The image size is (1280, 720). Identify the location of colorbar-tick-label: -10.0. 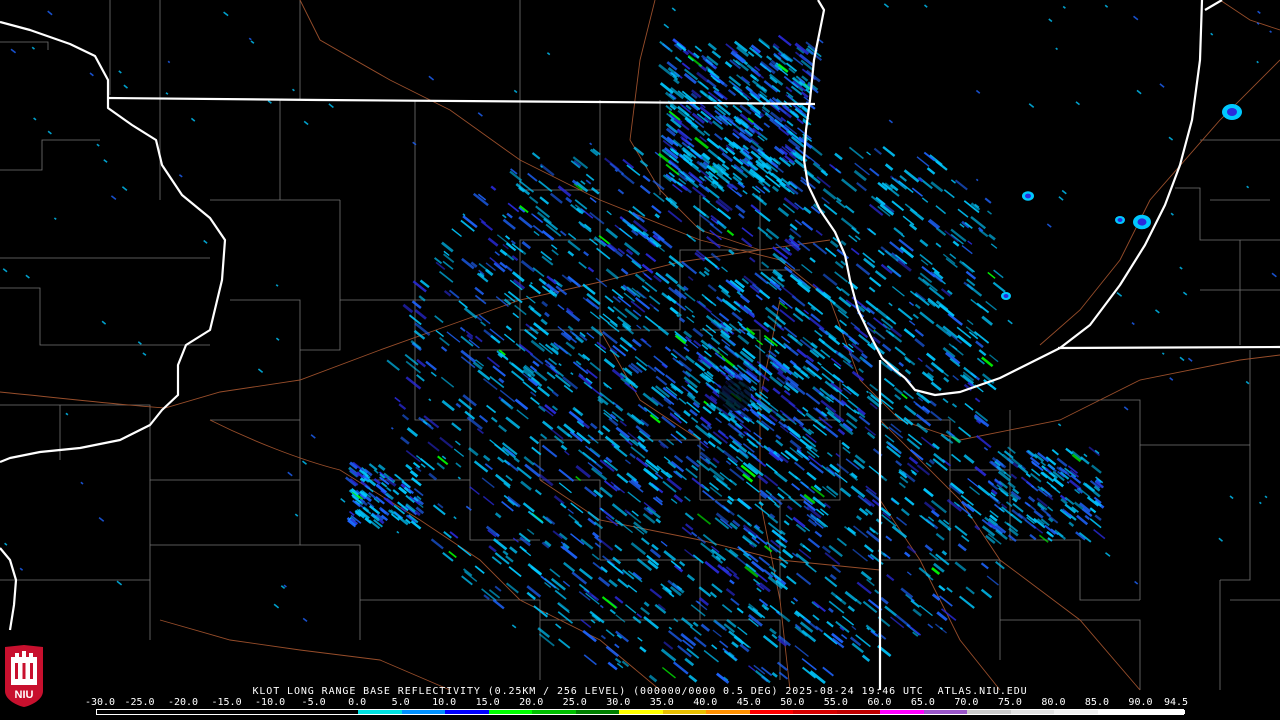
(270, 702).